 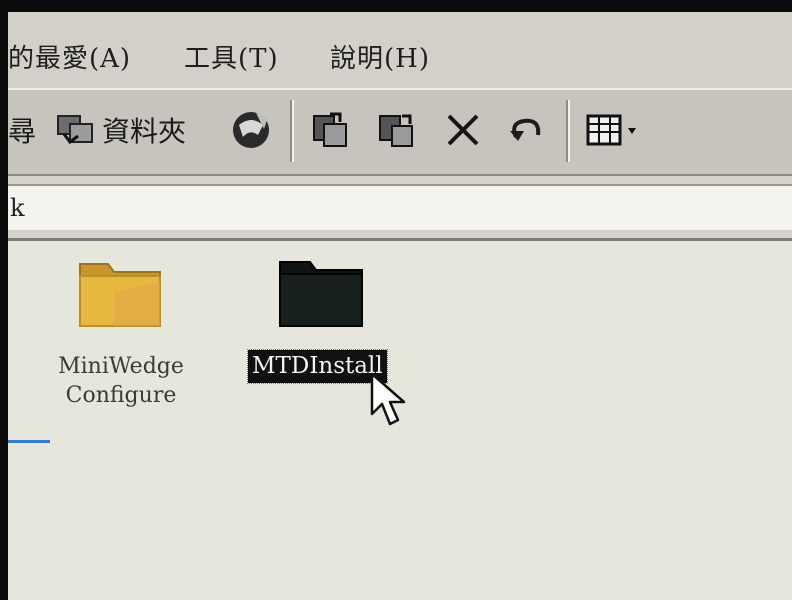 I want to click on undo-icon, so click(x=525, y=129).